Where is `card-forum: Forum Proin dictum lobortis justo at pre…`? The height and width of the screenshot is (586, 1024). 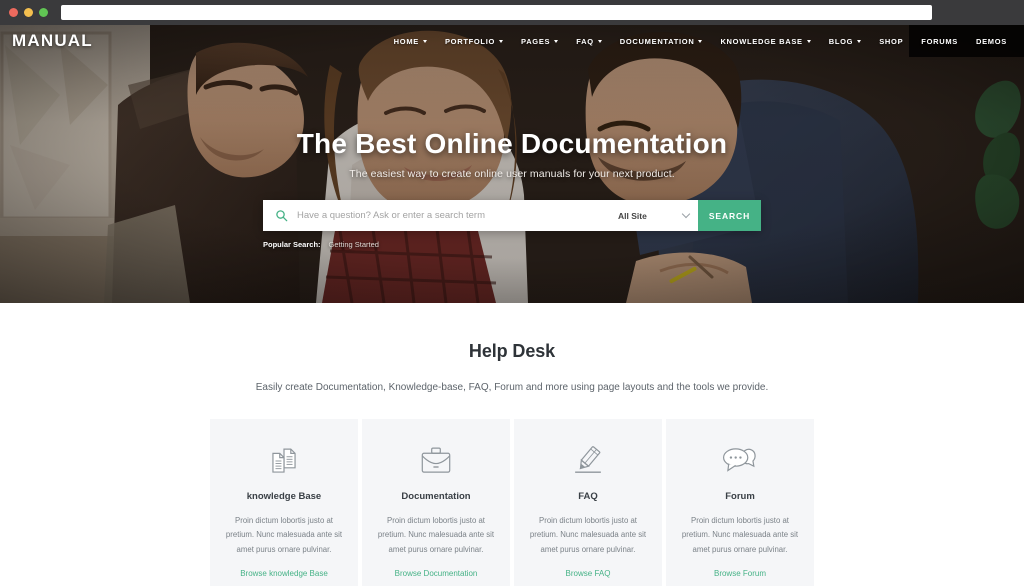
card-forum: Forum Proin dictum lobortis justo at pre… is located at coordinates (740, 502).